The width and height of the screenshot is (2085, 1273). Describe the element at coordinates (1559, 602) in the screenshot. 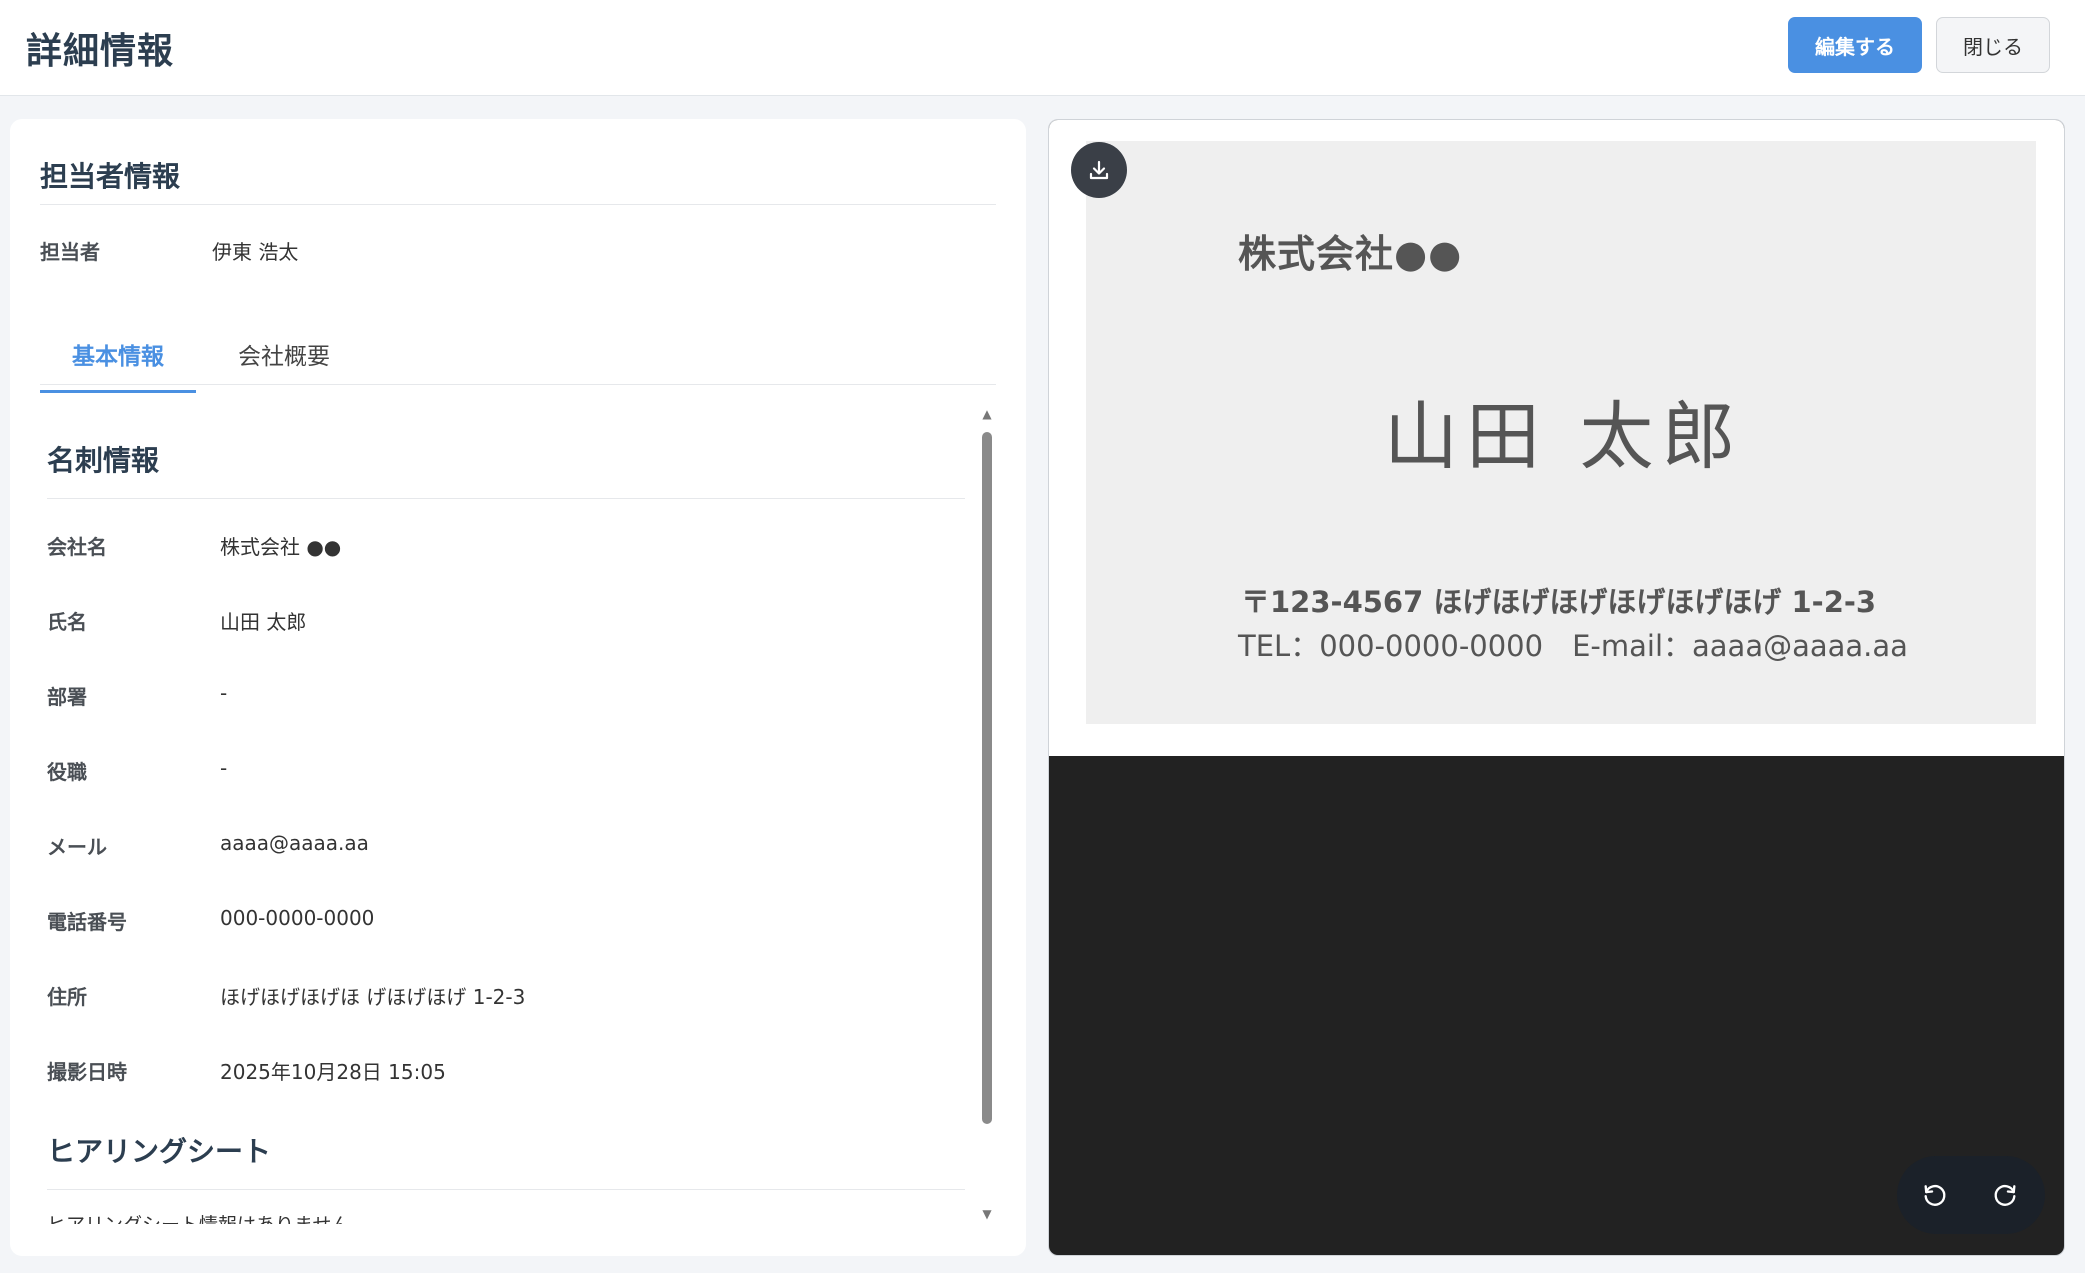

I see `card-address-text: 〒123-4567 ほげほげほげほげほげほげ 1-2-3` at that location.